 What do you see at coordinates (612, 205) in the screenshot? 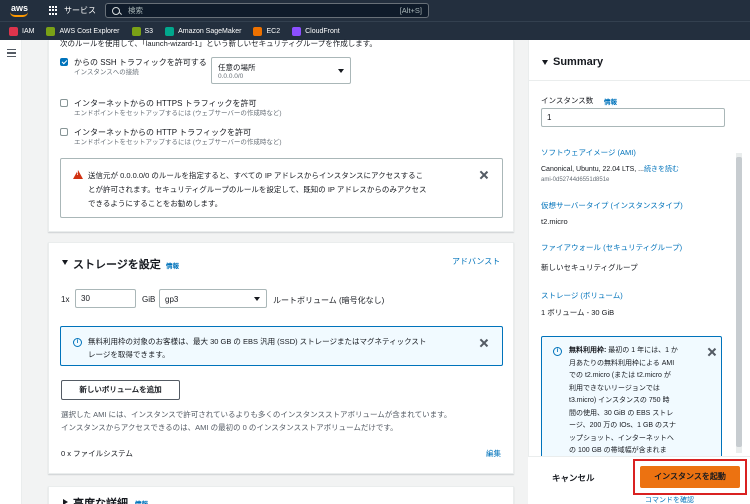
I see `instance-type-link: 仮想サーバータイプ (インスタンスタイプ)` at bounding box center [612, 205].